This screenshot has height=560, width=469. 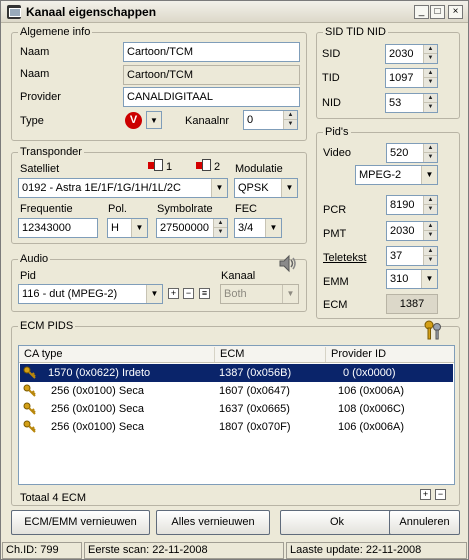 I want to click on ecm-cell: 1807 (0x070F), so click(x=255, y=427).